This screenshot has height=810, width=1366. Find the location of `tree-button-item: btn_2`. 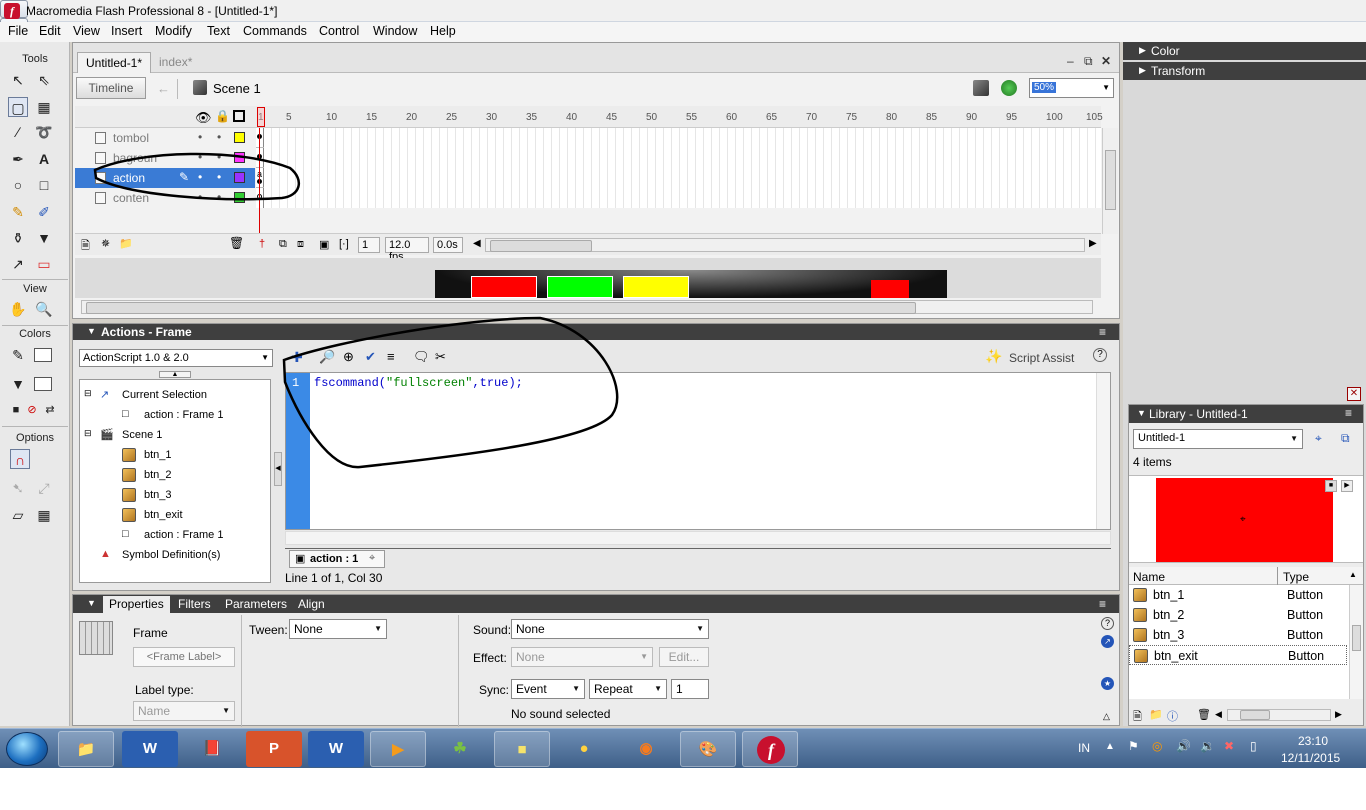

tree-button-item: btn_2 is located at coordinates (158, 475).